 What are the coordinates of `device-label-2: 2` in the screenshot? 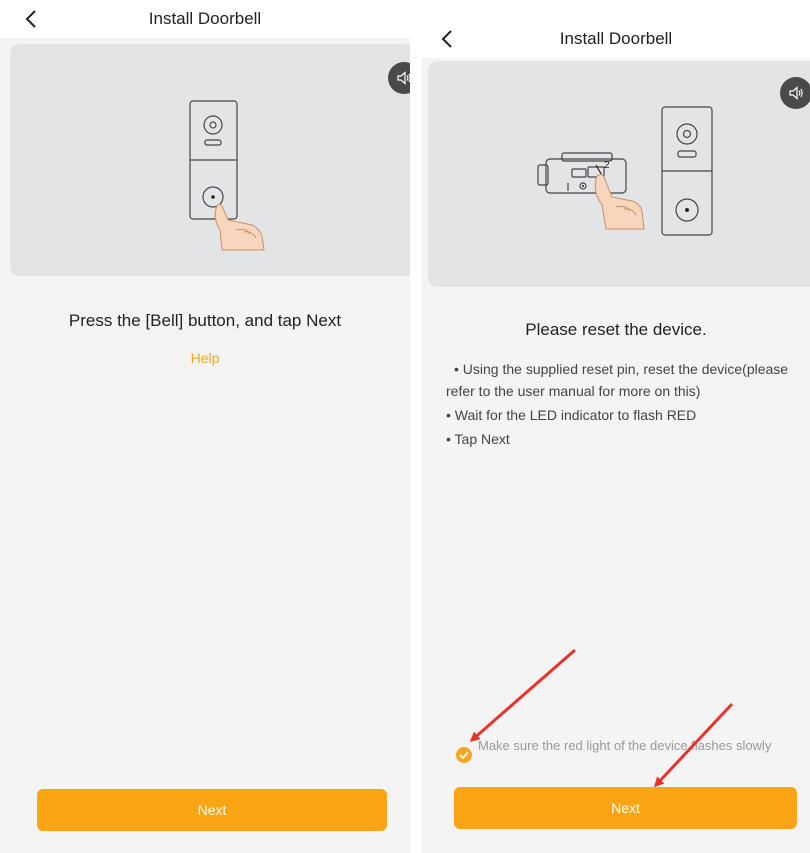 It's located at (607, 165).